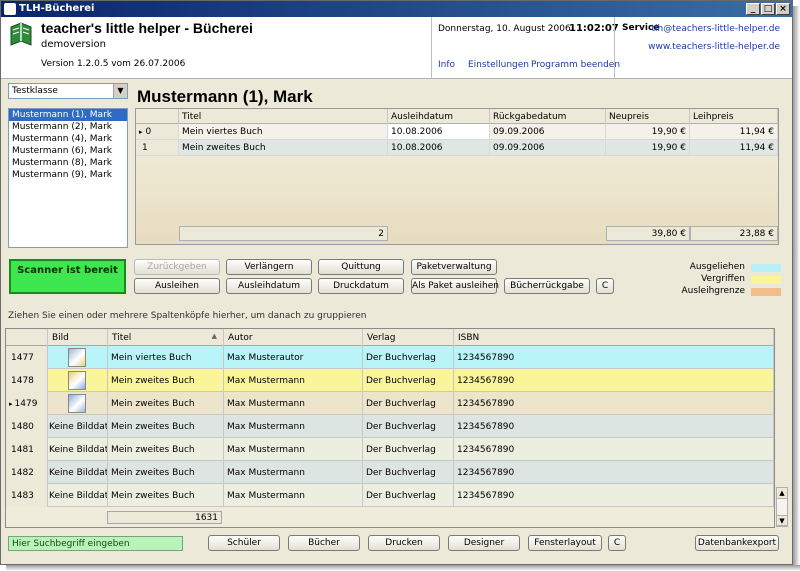  What do you see at coordinates (547, 286) in the screenshot?
I see `book-return-button: Bücherrückgabe` at bounding box center [547, 286].